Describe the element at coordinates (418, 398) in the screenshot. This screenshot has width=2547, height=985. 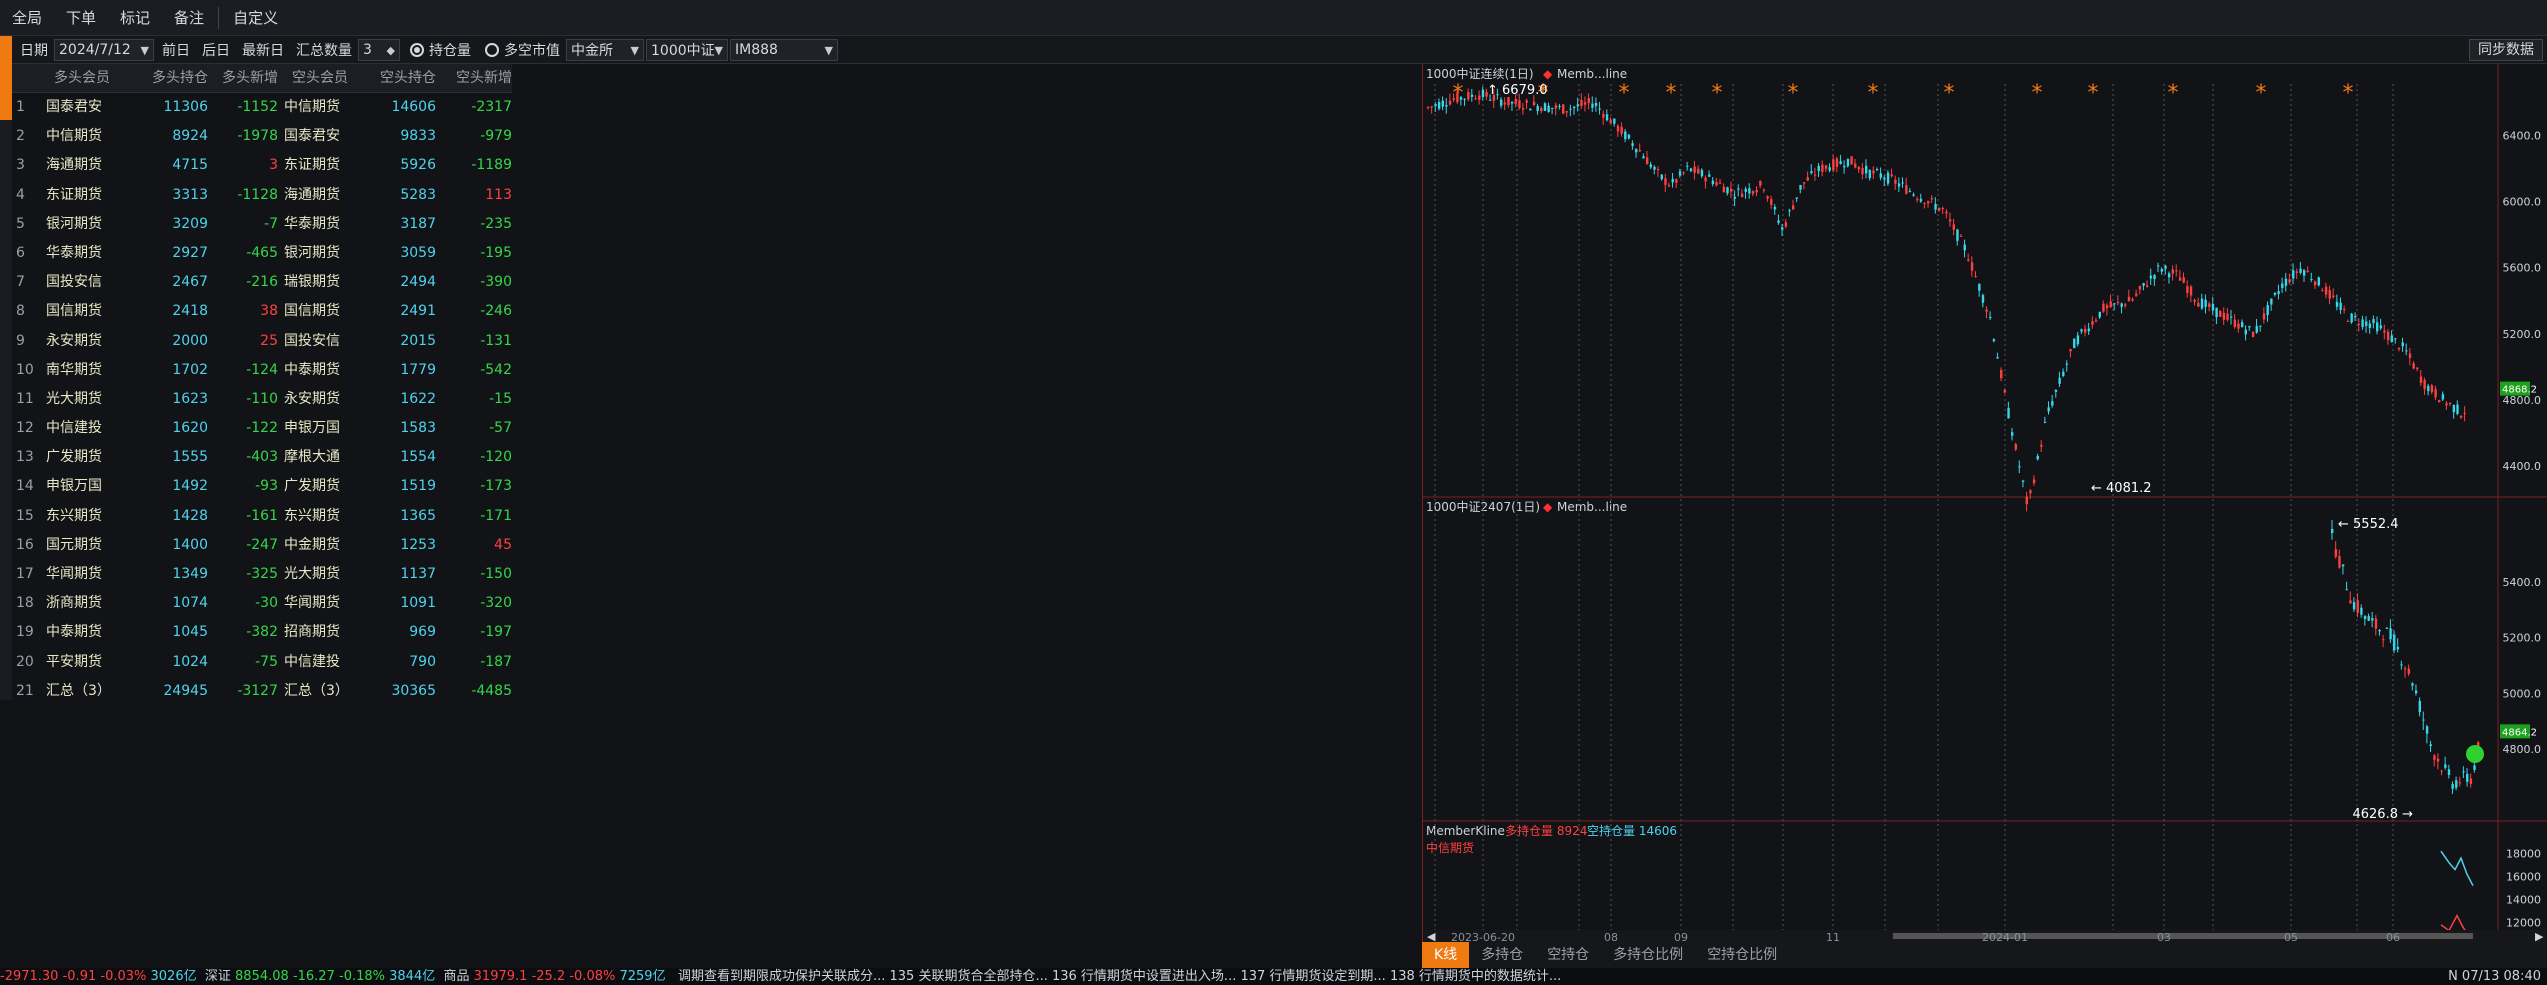
I see `short-position: 1622` at that location.